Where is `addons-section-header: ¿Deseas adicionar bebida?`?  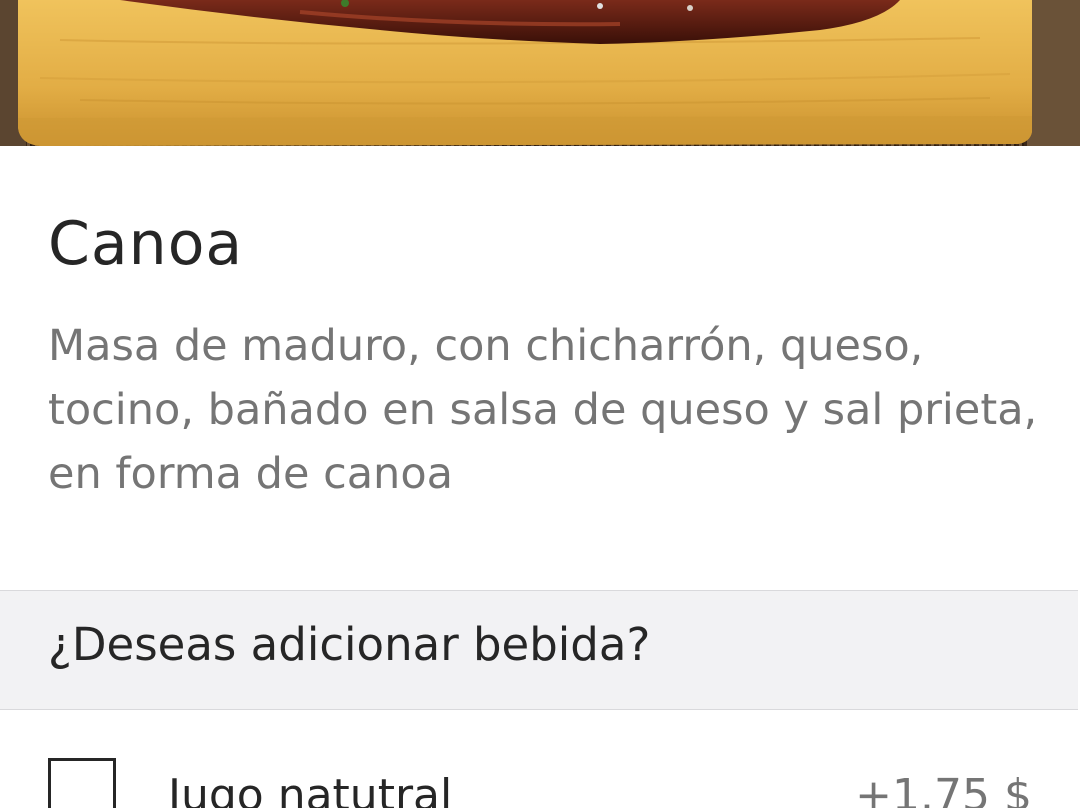
addons-section-header: ¿Deseas adicionar bebida? is located at coordinates (539, 650).